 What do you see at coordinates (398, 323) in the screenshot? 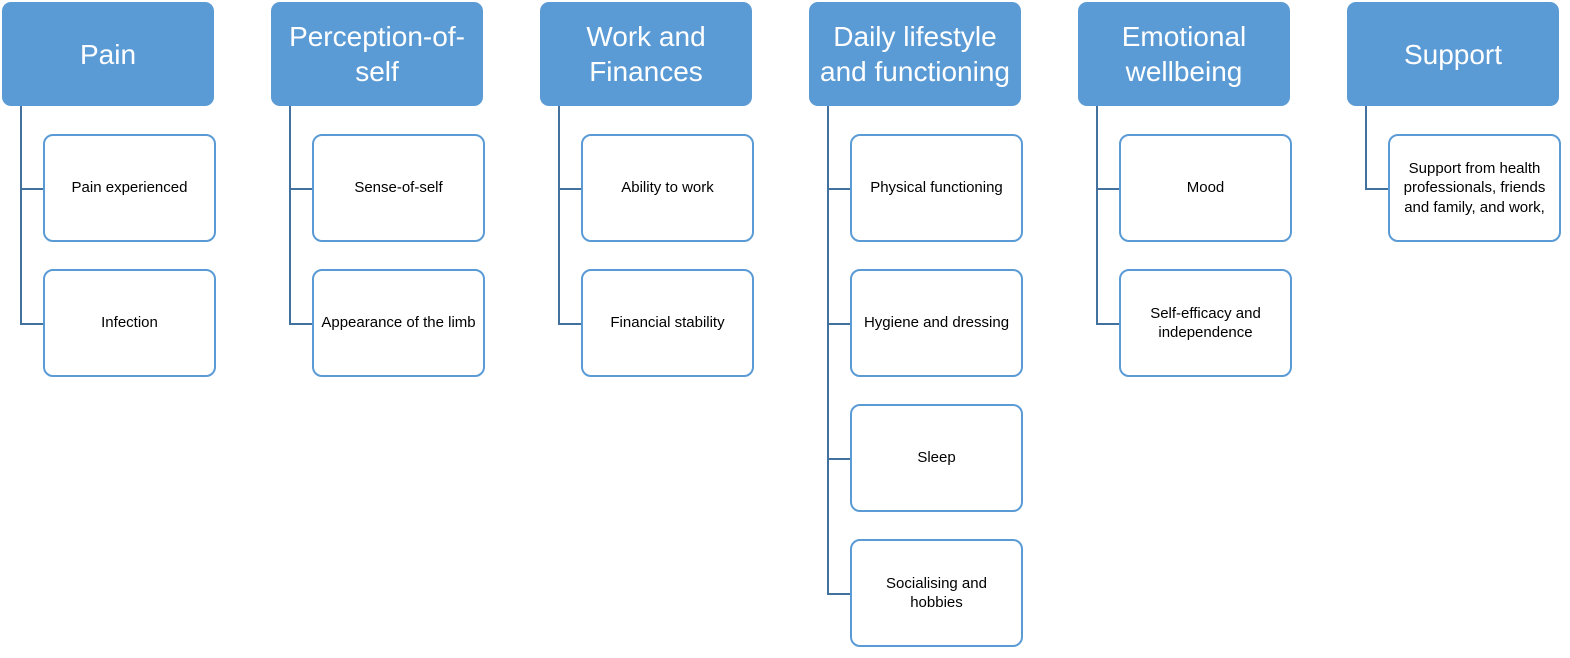
I see `subtheme-box: Appearance of the limb` at bounding box center [398, 323].